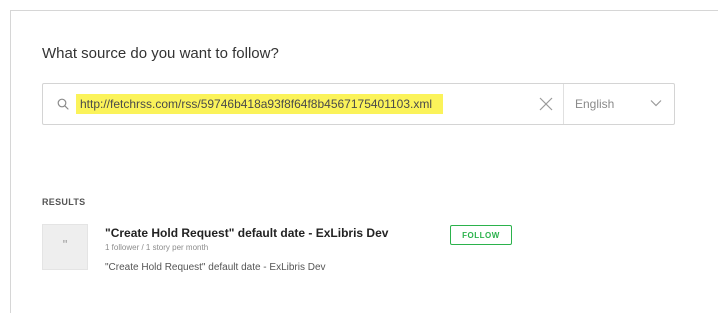 The width and height of the screenshot is (718, 313). What do you see at coordinates (656, 103) in the screenshot?
I see `chevron-down-icon` at bounding box center [656, 103].